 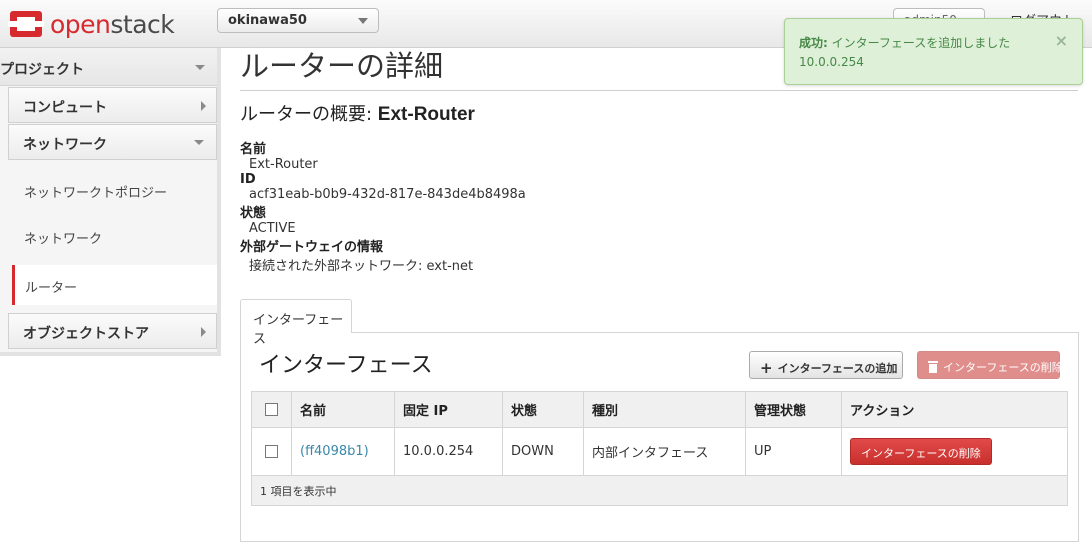 What do you see at coordinates (112, 105) in the screenshot?
I see `sidebar-compute: コンピュート` at bounding box center [112, 105].